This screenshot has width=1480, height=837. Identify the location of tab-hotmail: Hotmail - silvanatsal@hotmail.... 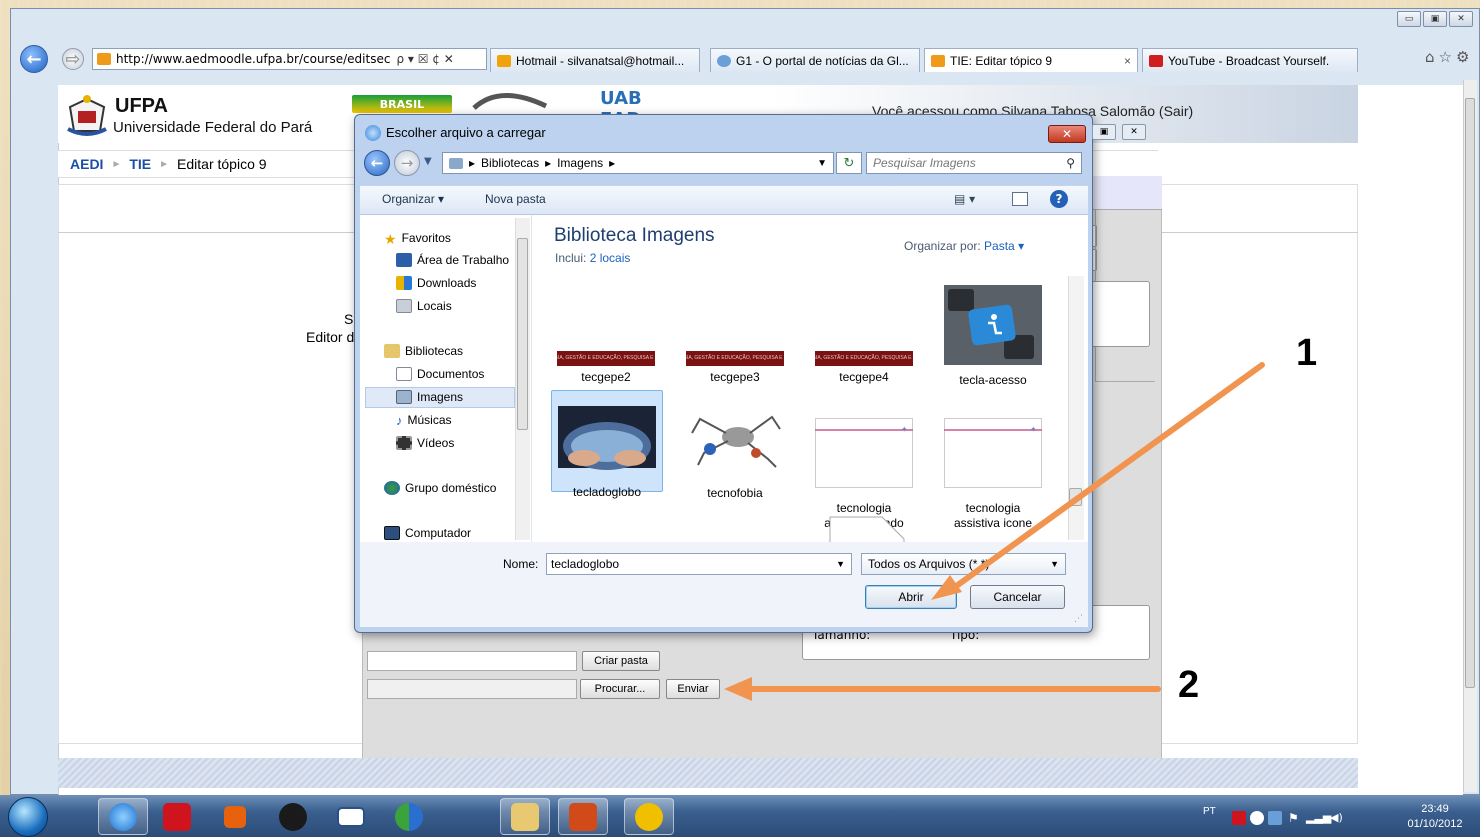
(595, 60).